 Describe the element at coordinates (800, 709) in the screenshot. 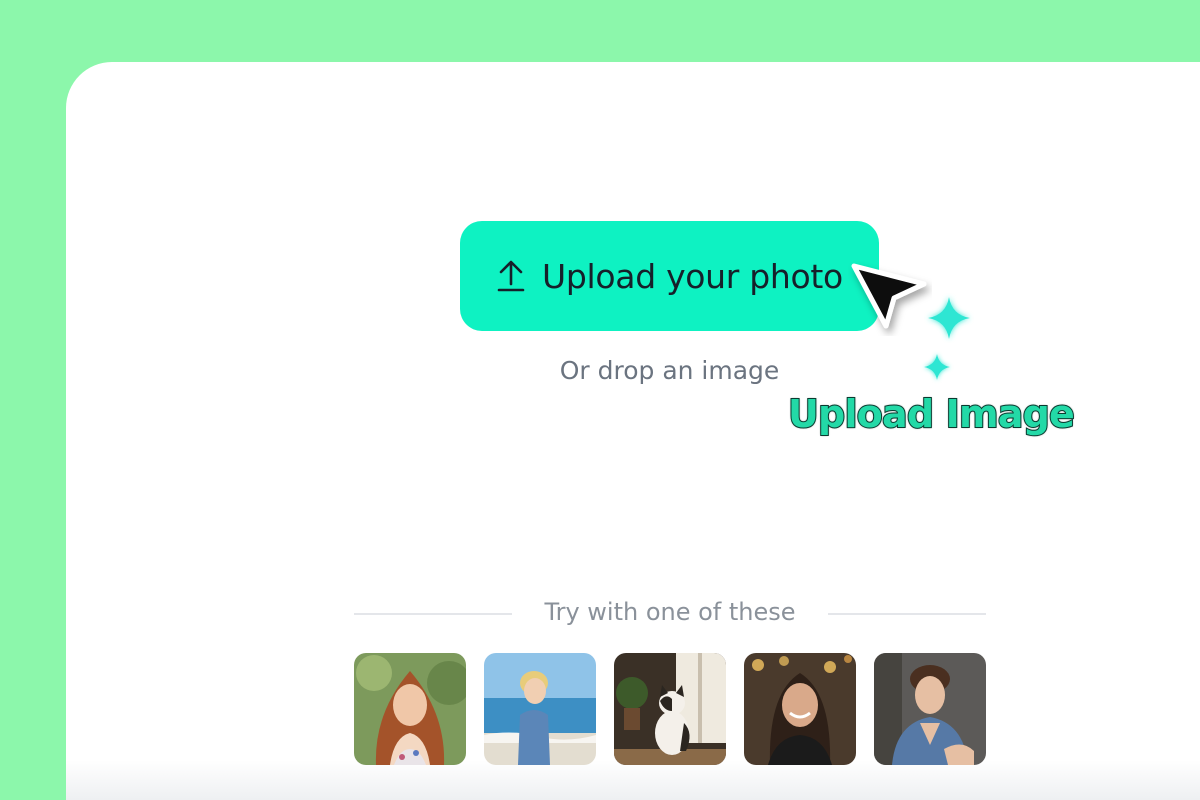

I see `sample-thumb-smiling-woman` at that location.